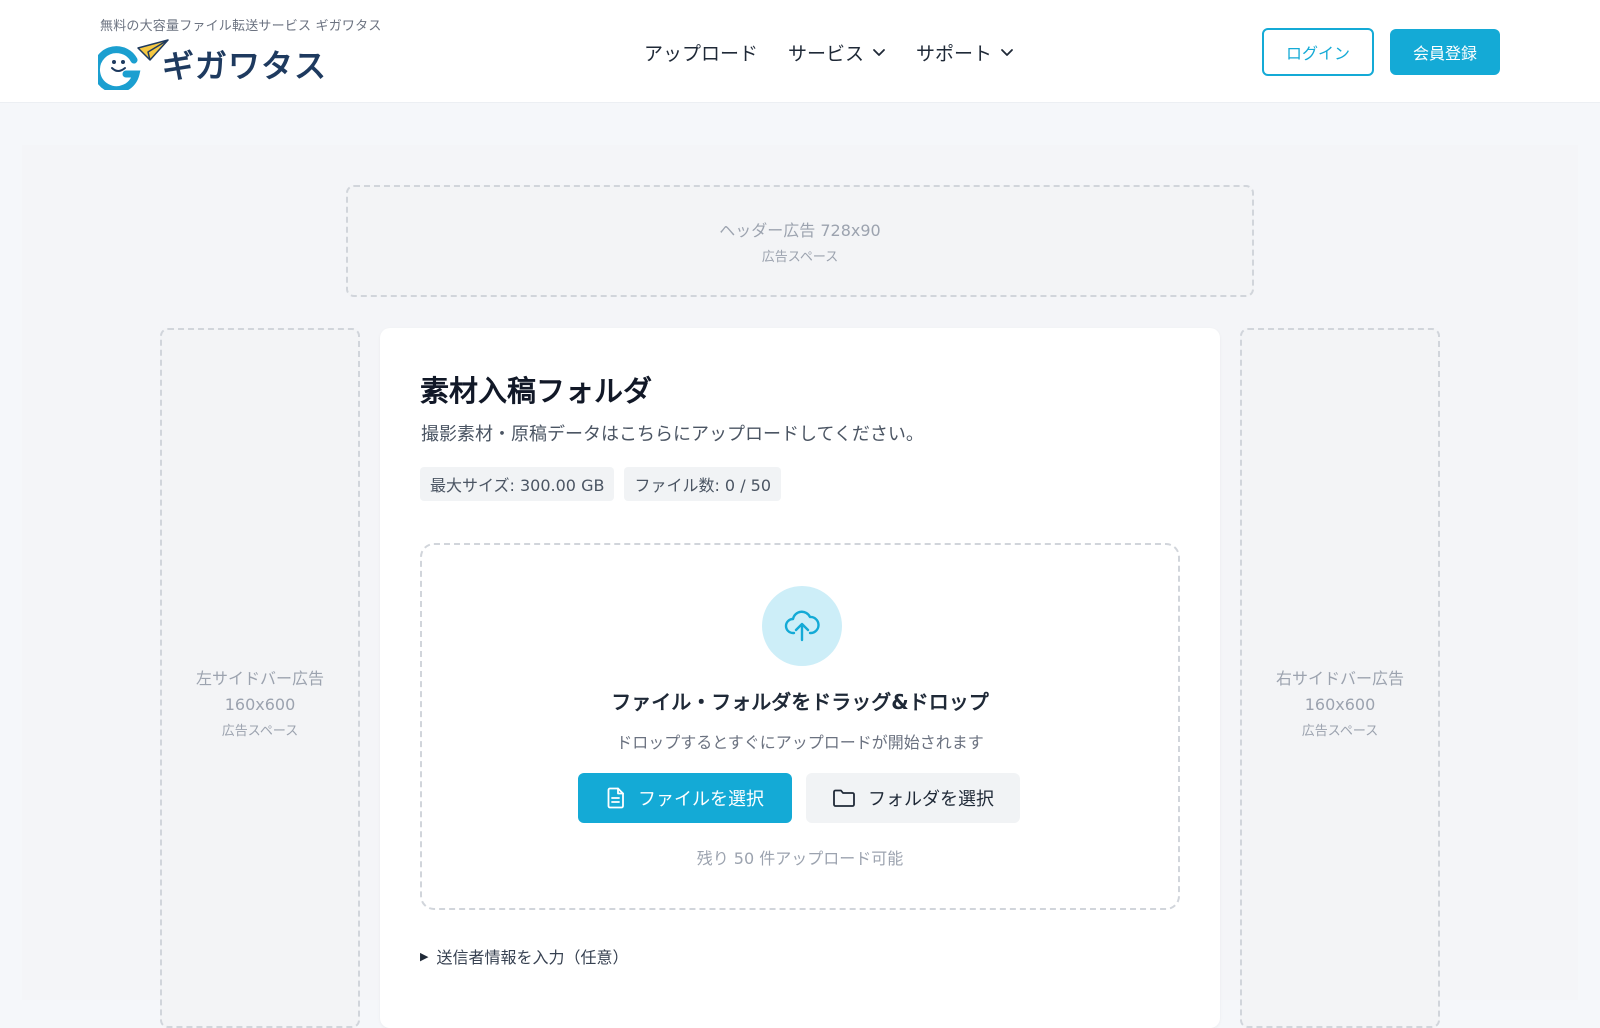 Image resolution: width=1600 pixels, height=1028 pixels. Describe the element at coordinates (826, 53) in the screenshot. I see `nav-item-label: サービス` at that location.